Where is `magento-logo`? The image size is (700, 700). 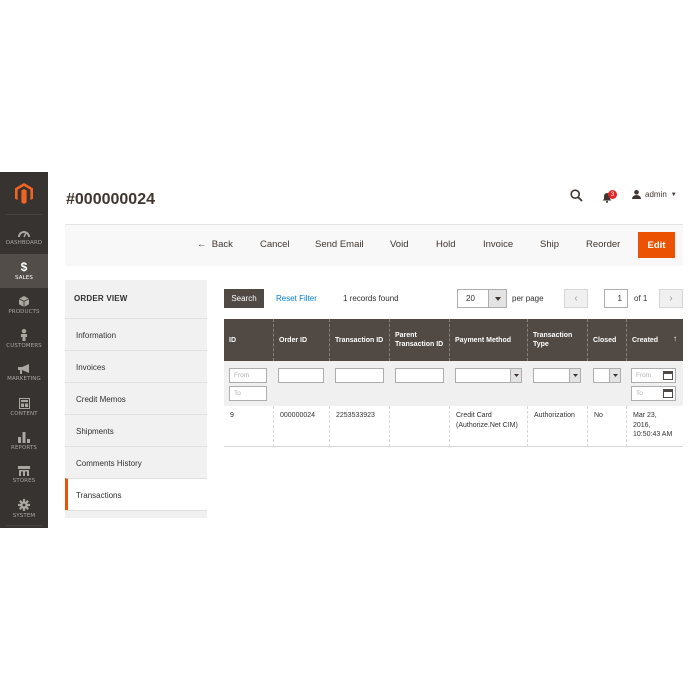 magento-logo is located at coordinates (24, 193).